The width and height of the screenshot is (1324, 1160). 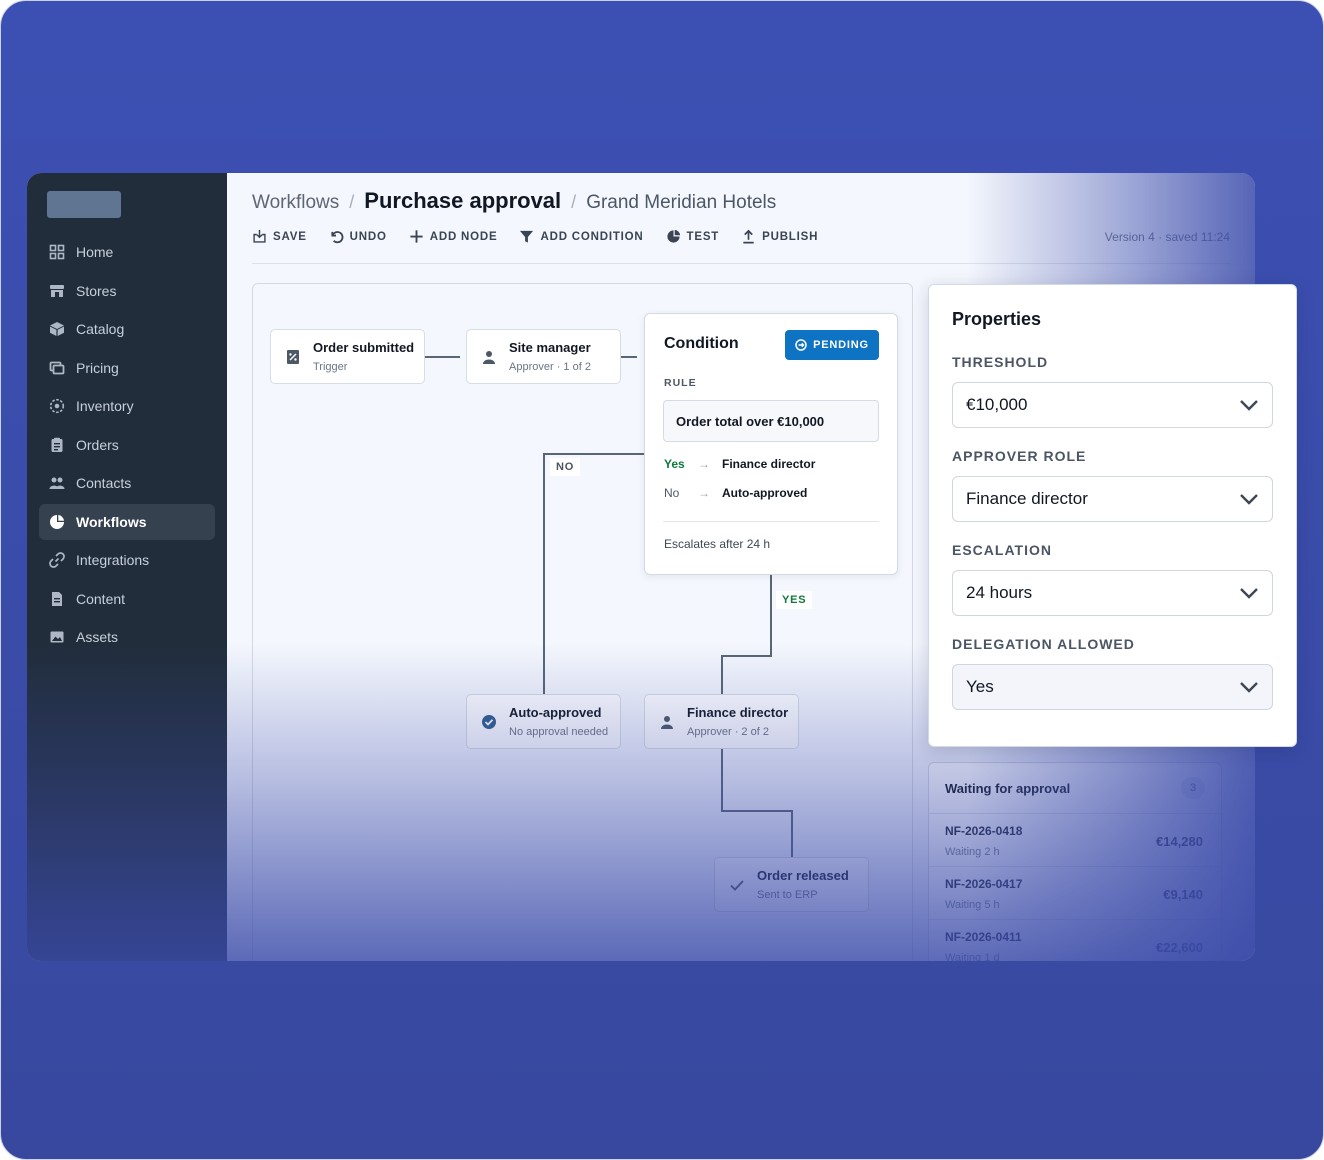 I want to click on sidebar-item-home: Home, so click(x=127, y=252).